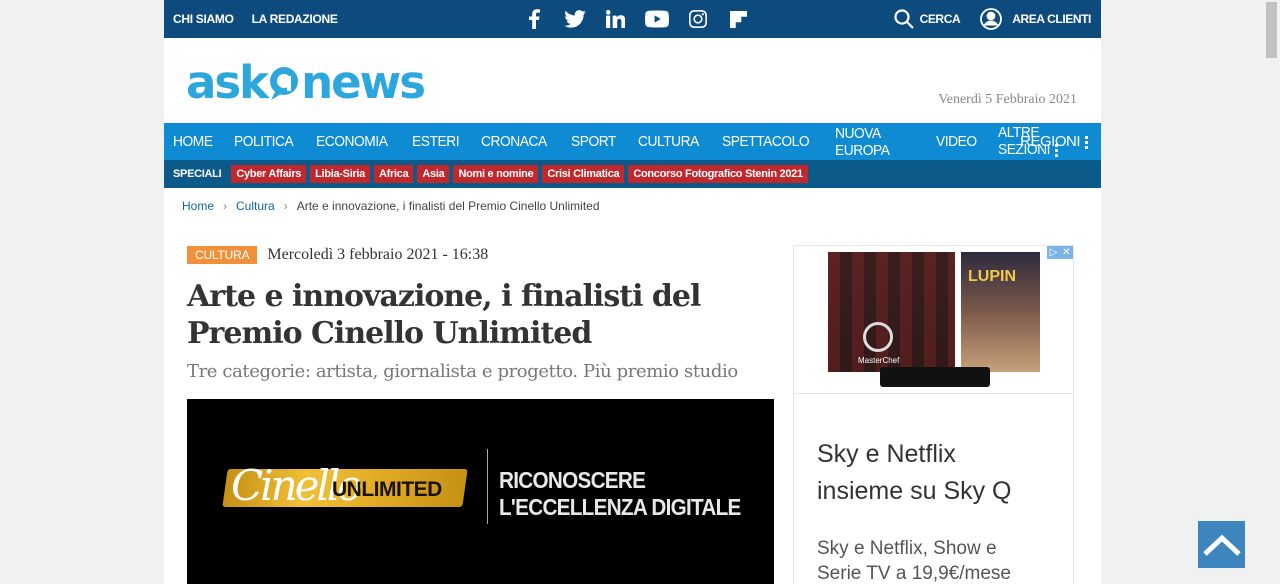  What do you see at coordinates (1050, 141) in the screenshot?
I see `regioni-label: REGIONI` at bounding box center [1050, 141].